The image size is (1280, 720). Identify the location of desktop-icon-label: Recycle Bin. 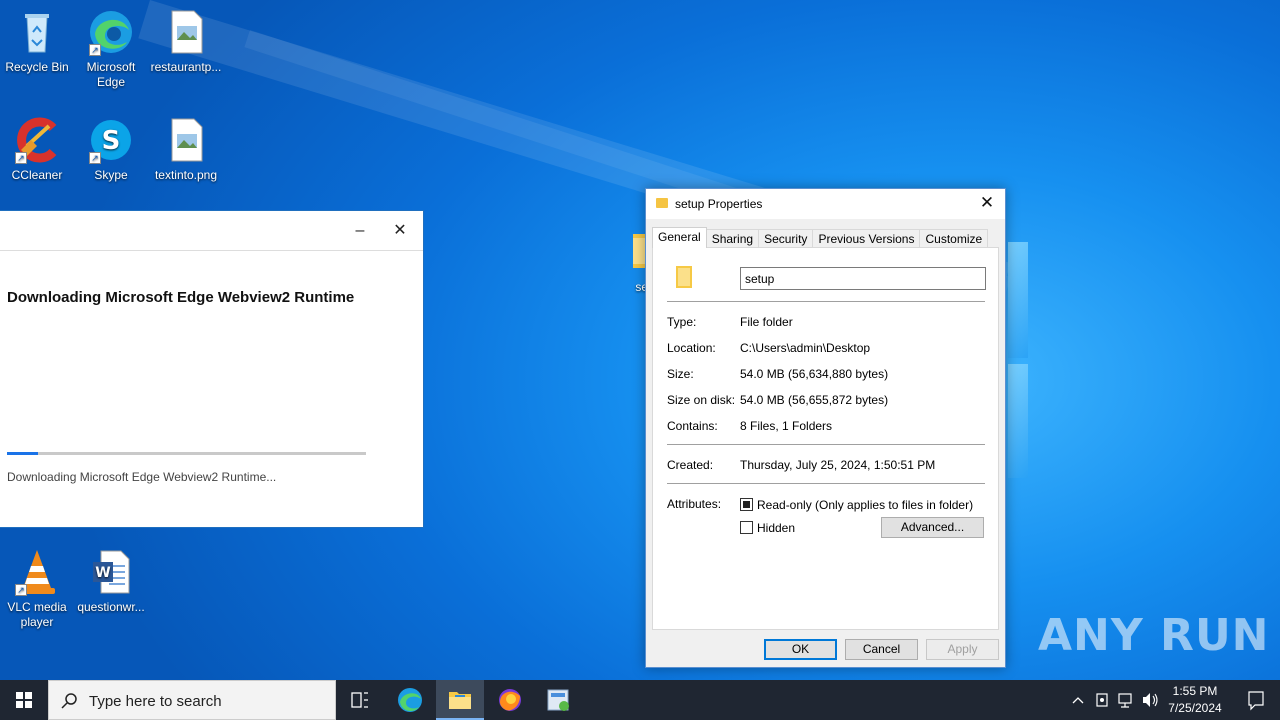
(37, 67).